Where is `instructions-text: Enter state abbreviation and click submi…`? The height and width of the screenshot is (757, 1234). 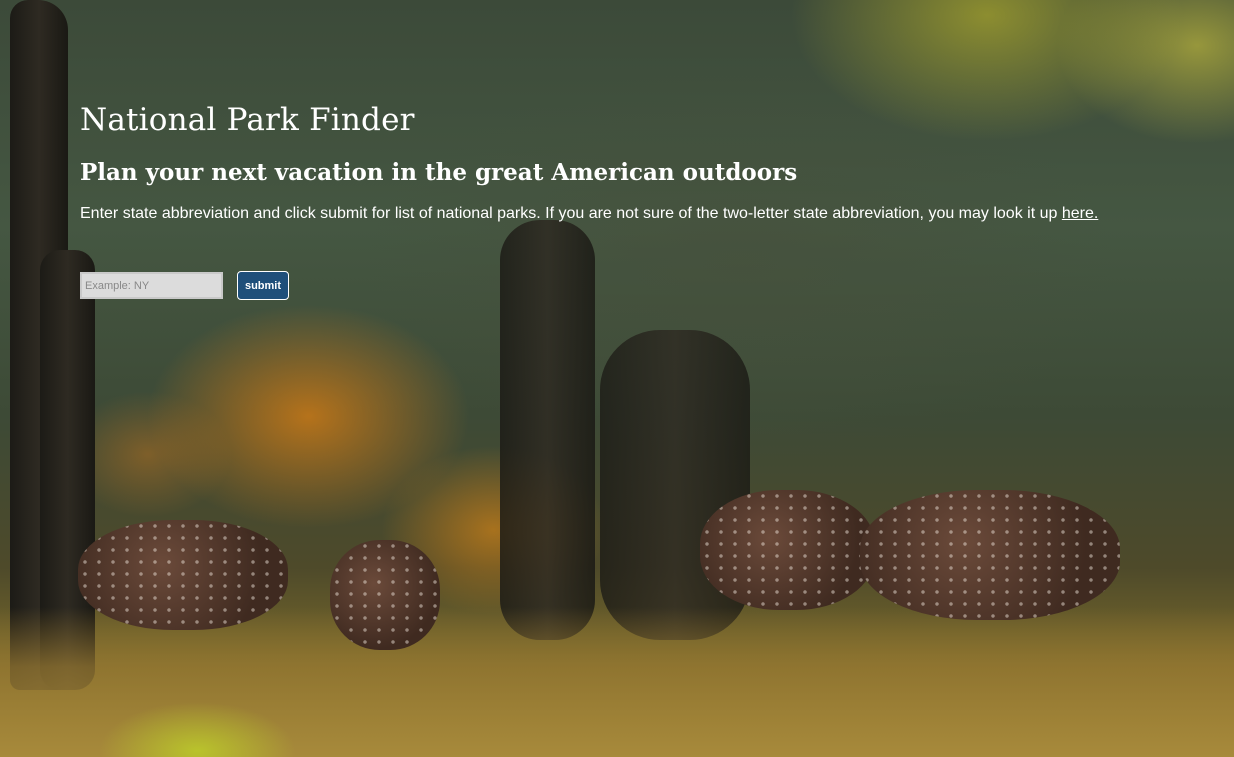
instructions-text: Enter state abbreviation and click submi… is located at coordinates (630, 214).